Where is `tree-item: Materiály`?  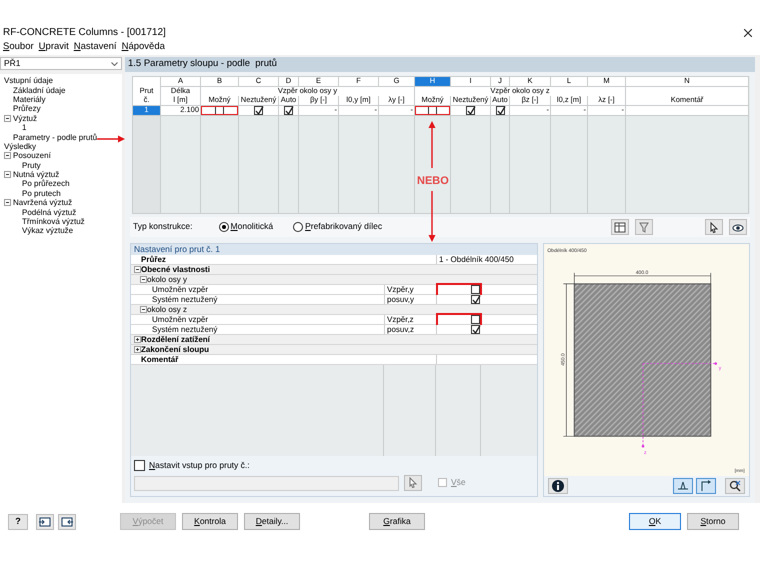 tree-item: Materiály is located at coordinates (29, 99).